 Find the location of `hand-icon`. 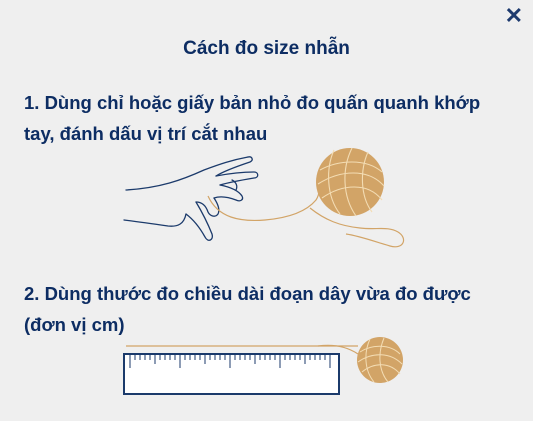

hand-icon is located at coordinates (191, 198).